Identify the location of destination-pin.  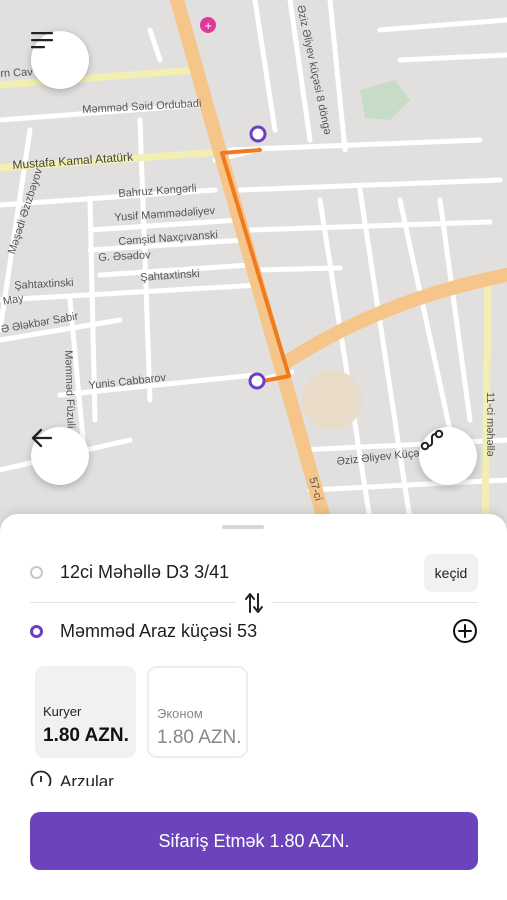
(257, 381).